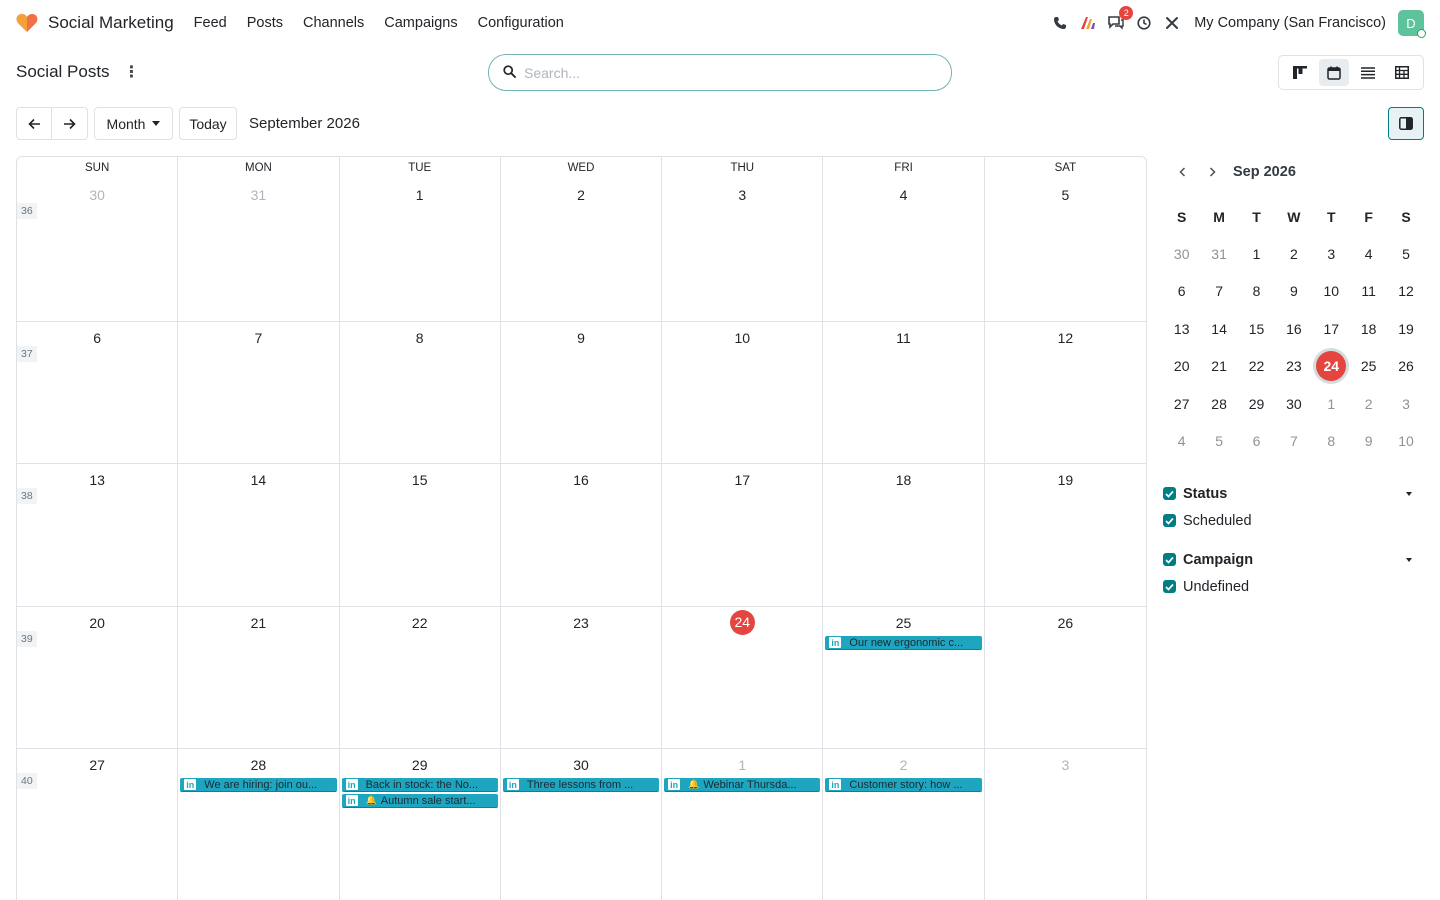 Image resolution: width=1440 pixels, height=900 pixels. I want to click on mini-day: 27, so click(1181, 404).